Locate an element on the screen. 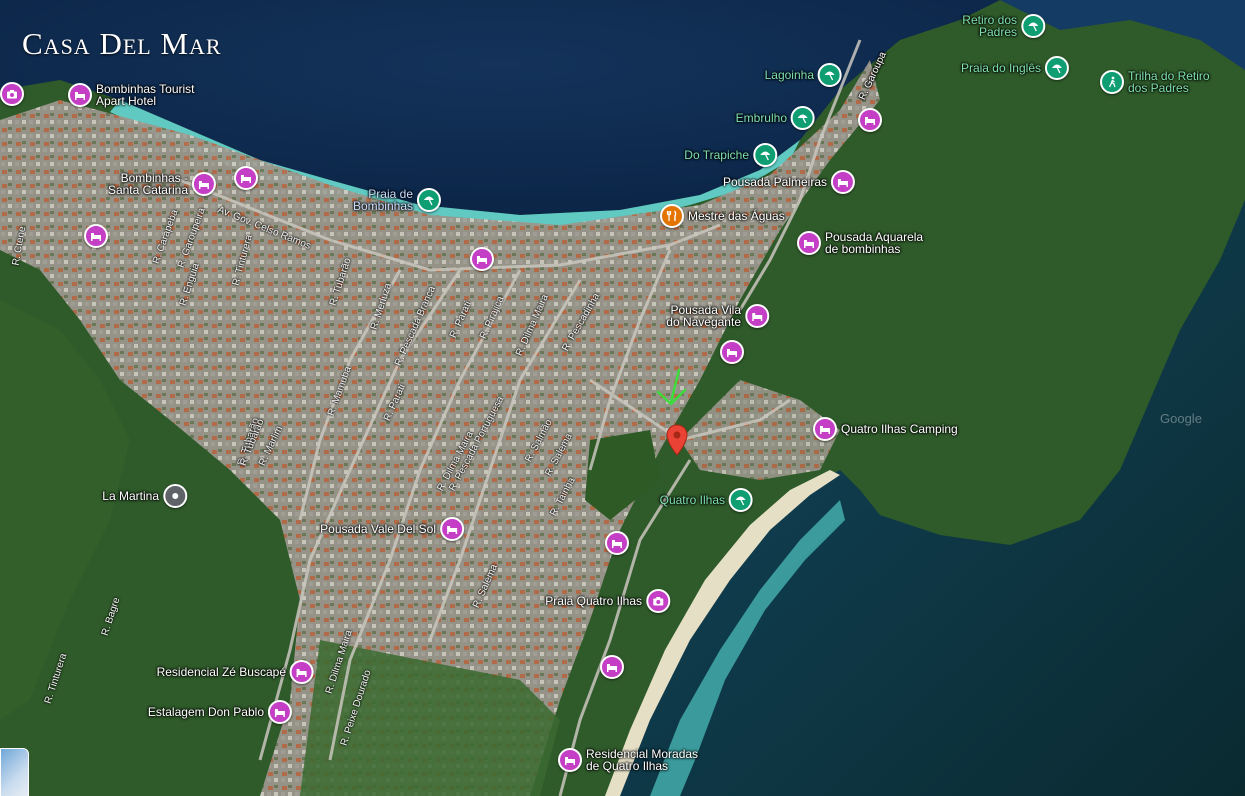  praia-do-ingles-poi: Praia do Inglês is located at coordinates (1015, 68).